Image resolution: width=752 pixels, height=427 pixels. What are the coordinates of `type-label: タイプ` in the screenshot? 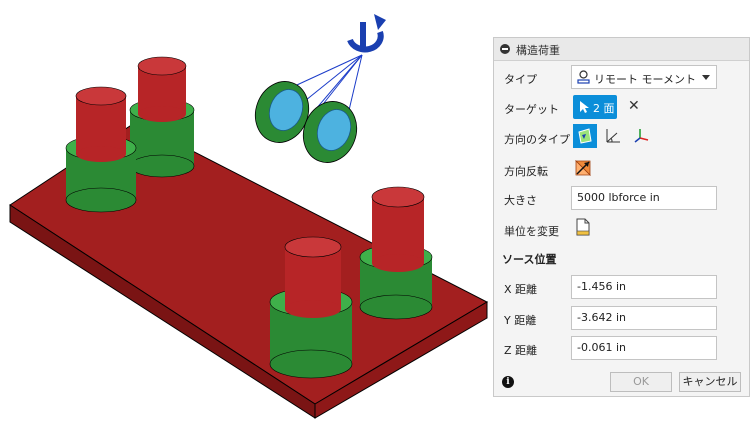 It's located at (520, 79).